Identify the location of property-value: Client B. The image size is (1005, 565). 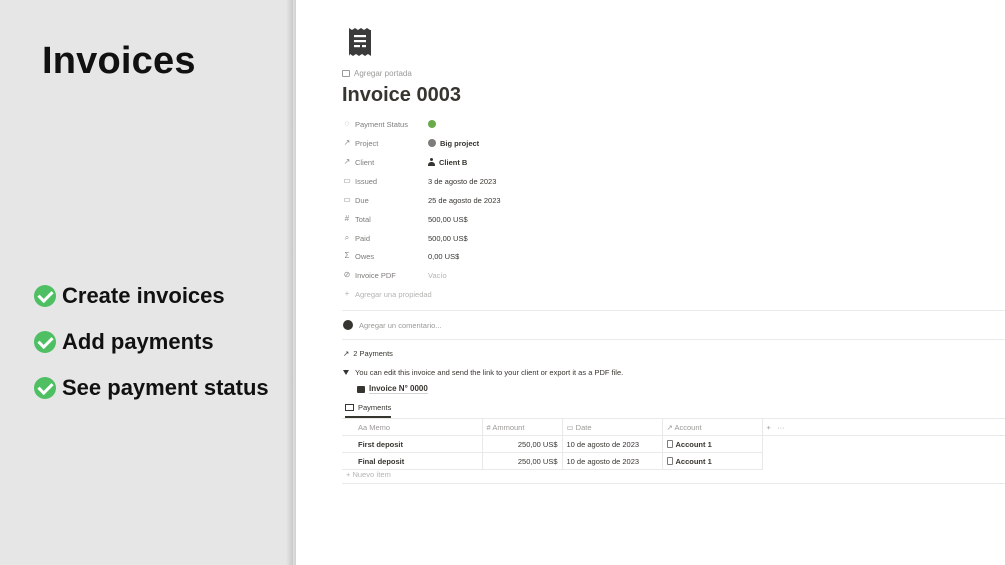
(447, 162).